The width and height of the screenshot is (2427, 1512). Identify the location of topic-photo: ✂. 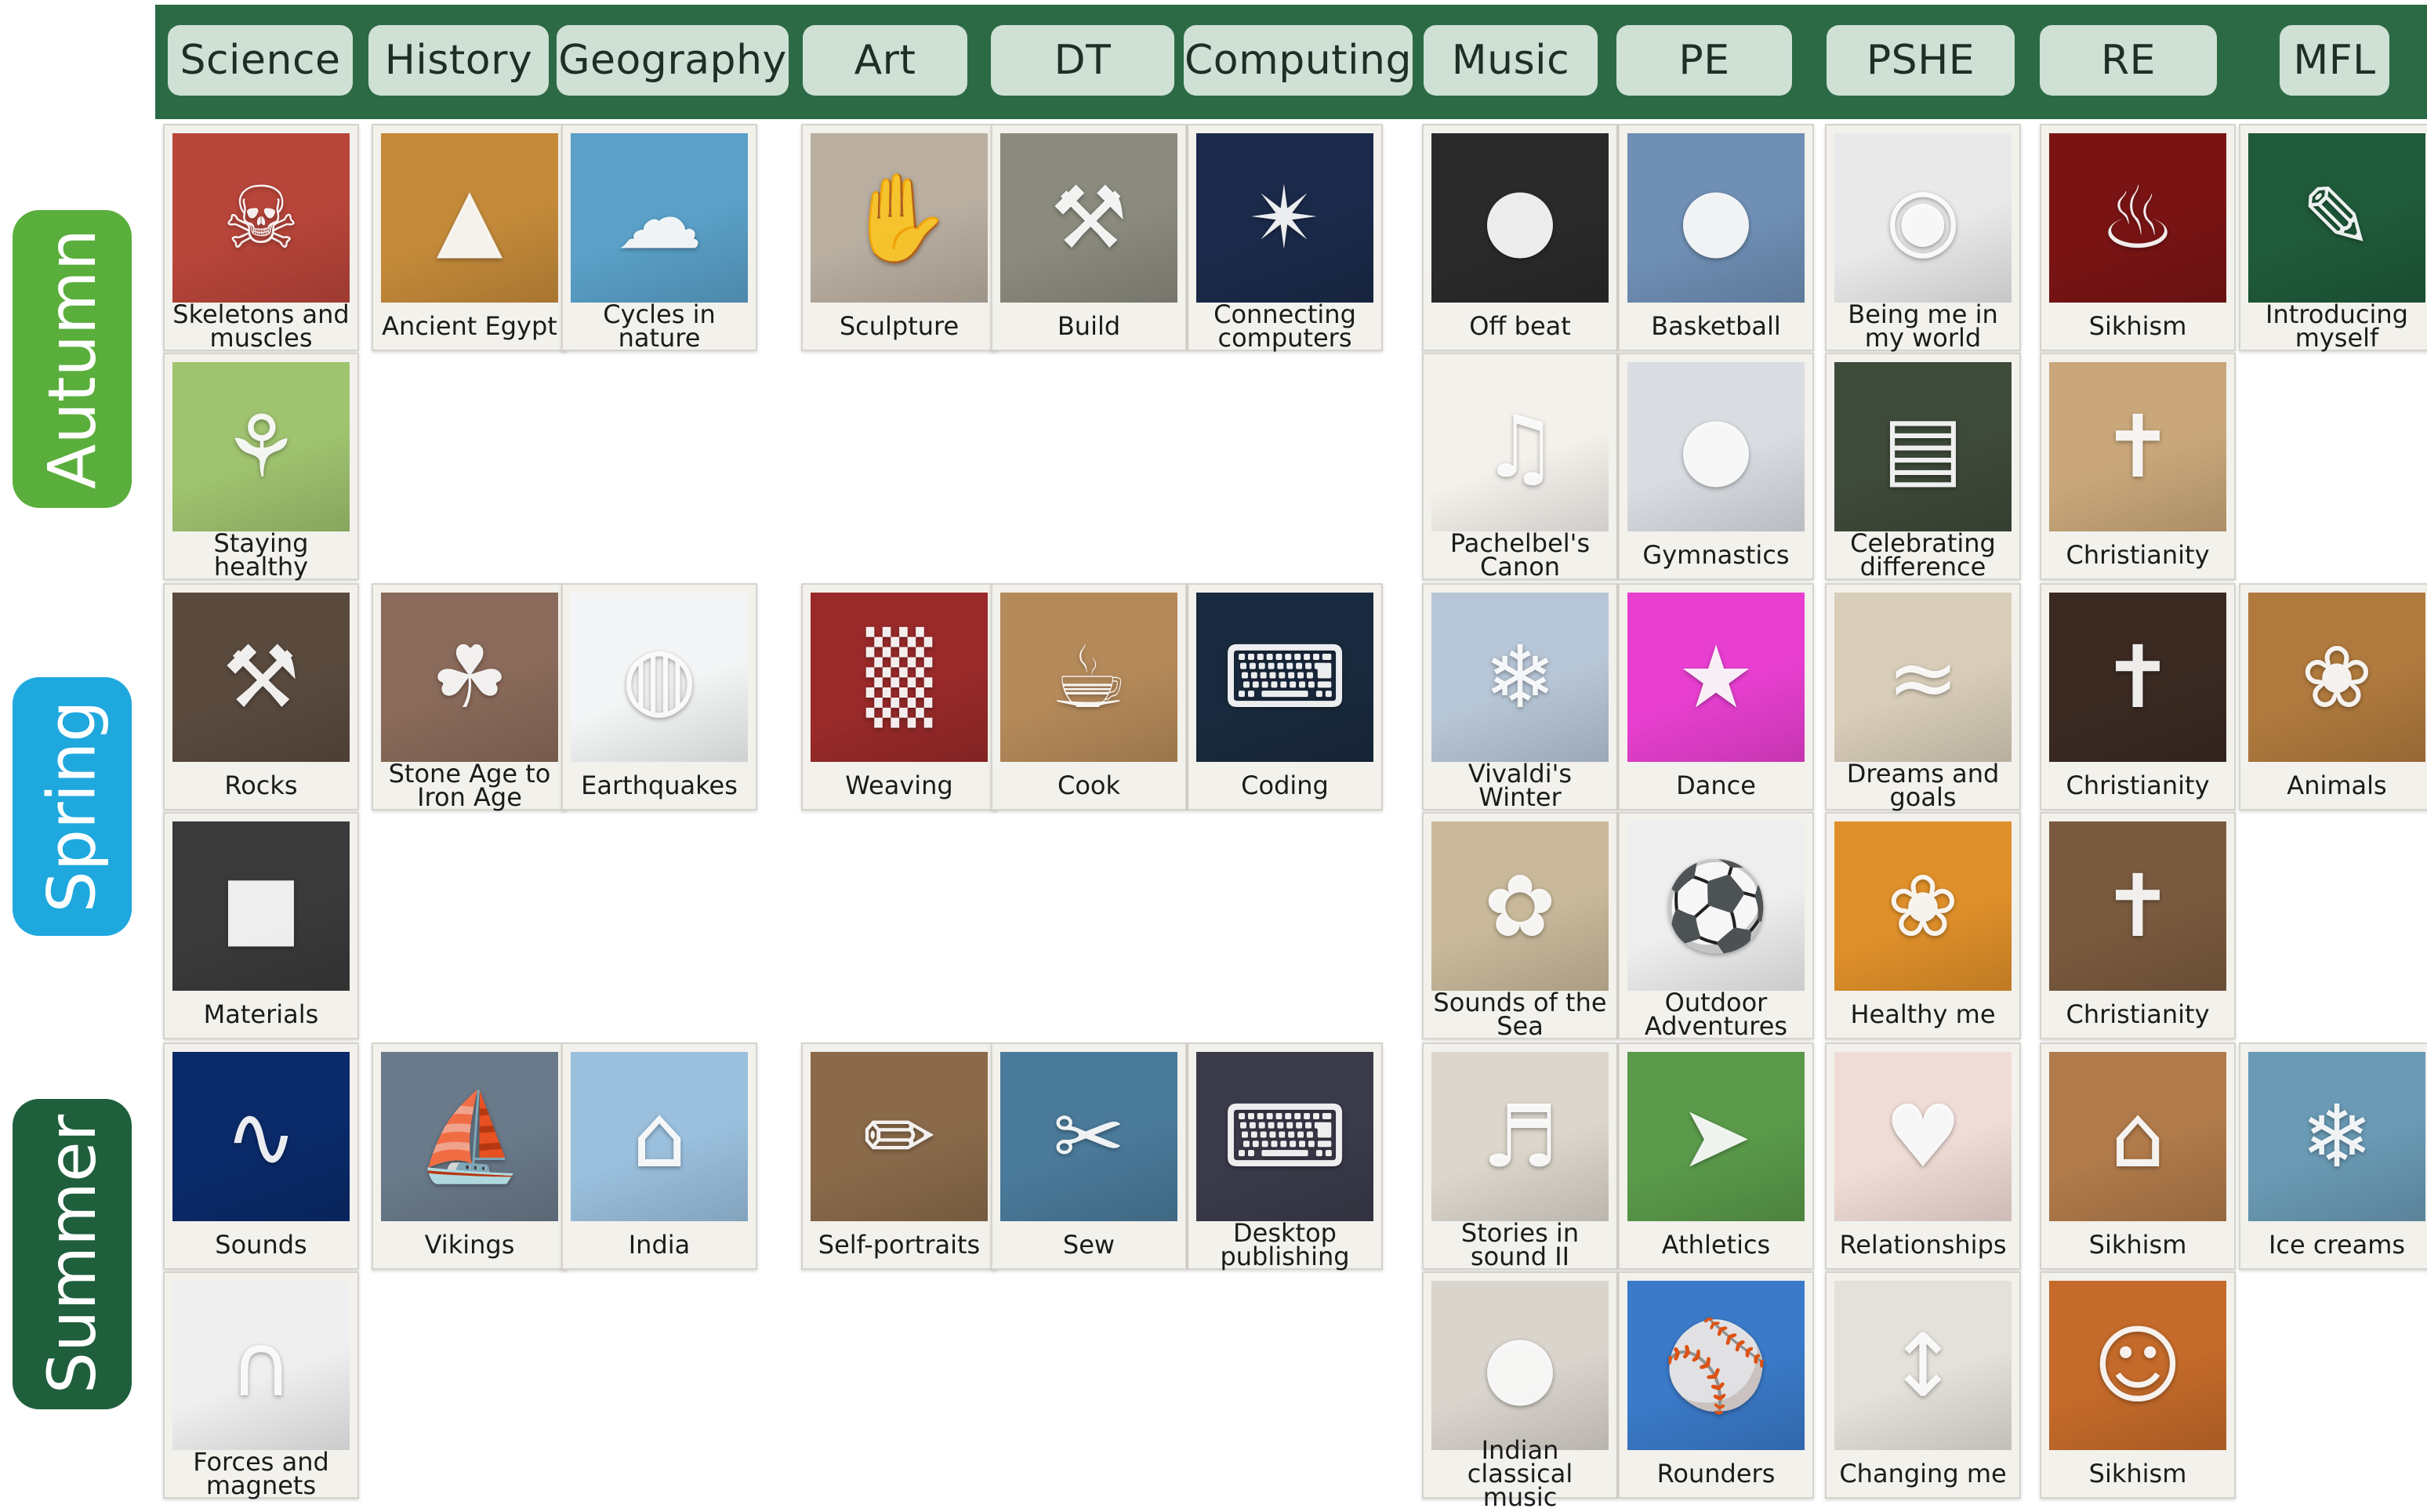
(1088, 1136).